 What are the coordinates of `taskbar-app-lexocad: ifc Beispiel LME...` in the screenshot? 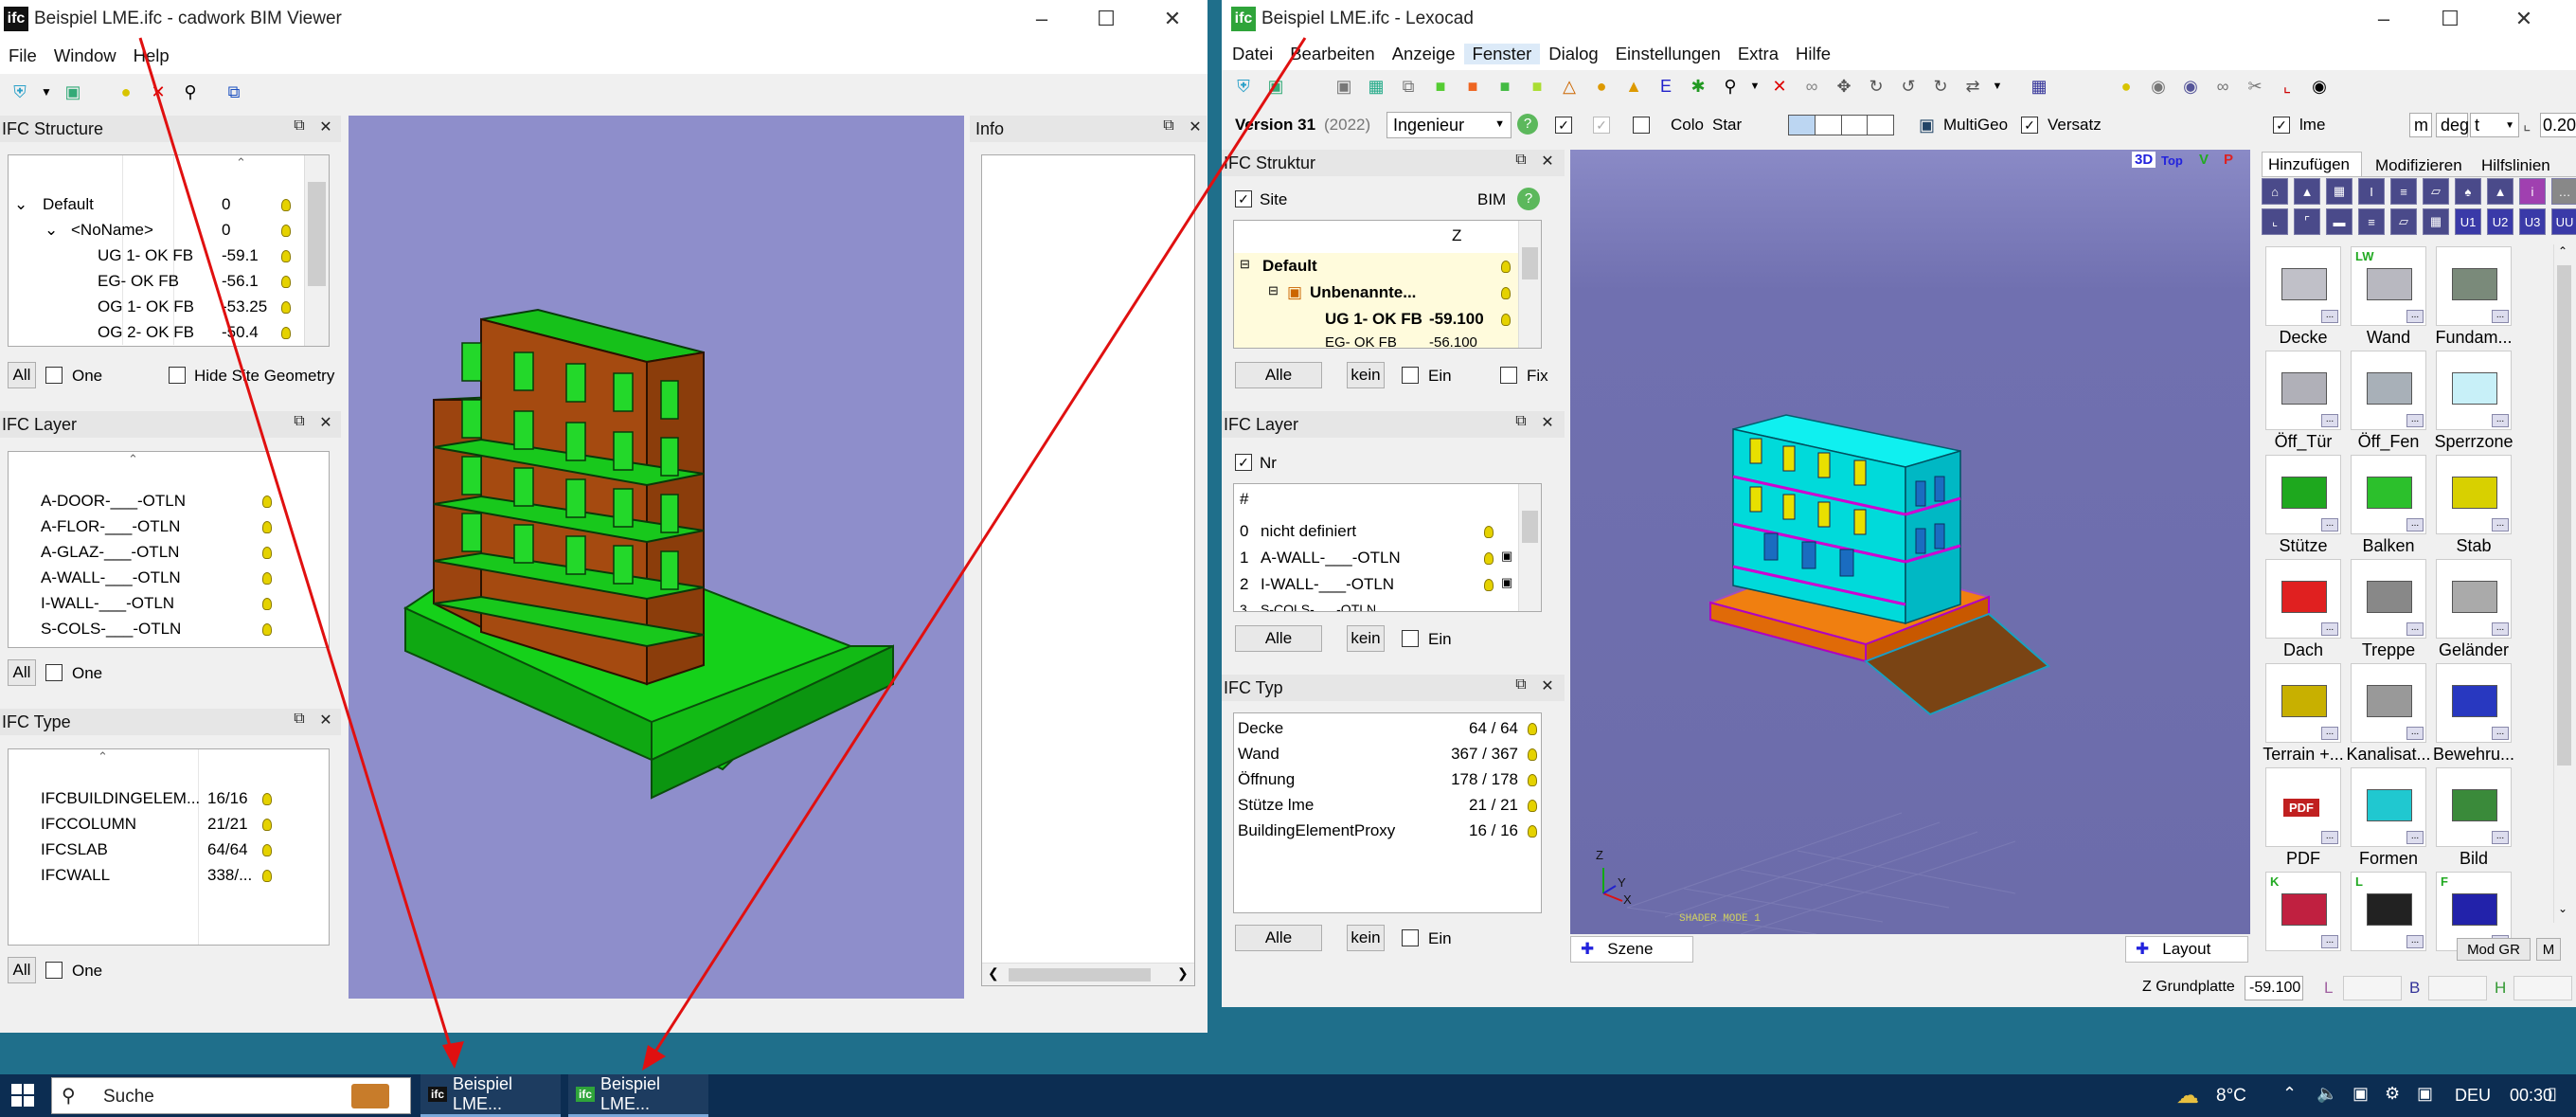 It's located at (638, 1095).